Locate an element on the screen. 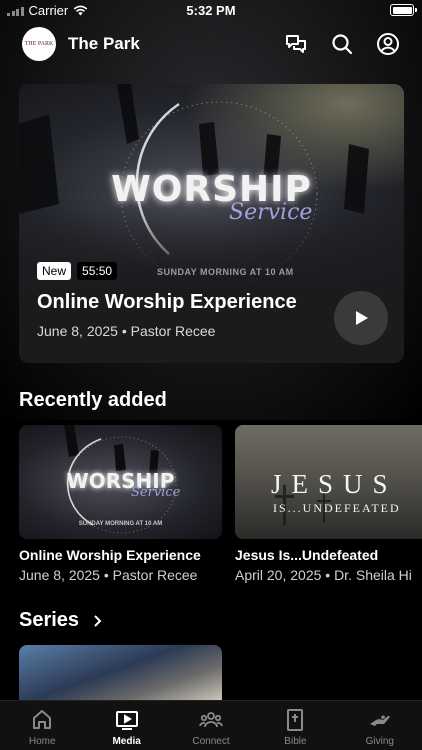 This screenshot has width=422, height=750. tab-bible: Bible is located at coordinates (295, 725).